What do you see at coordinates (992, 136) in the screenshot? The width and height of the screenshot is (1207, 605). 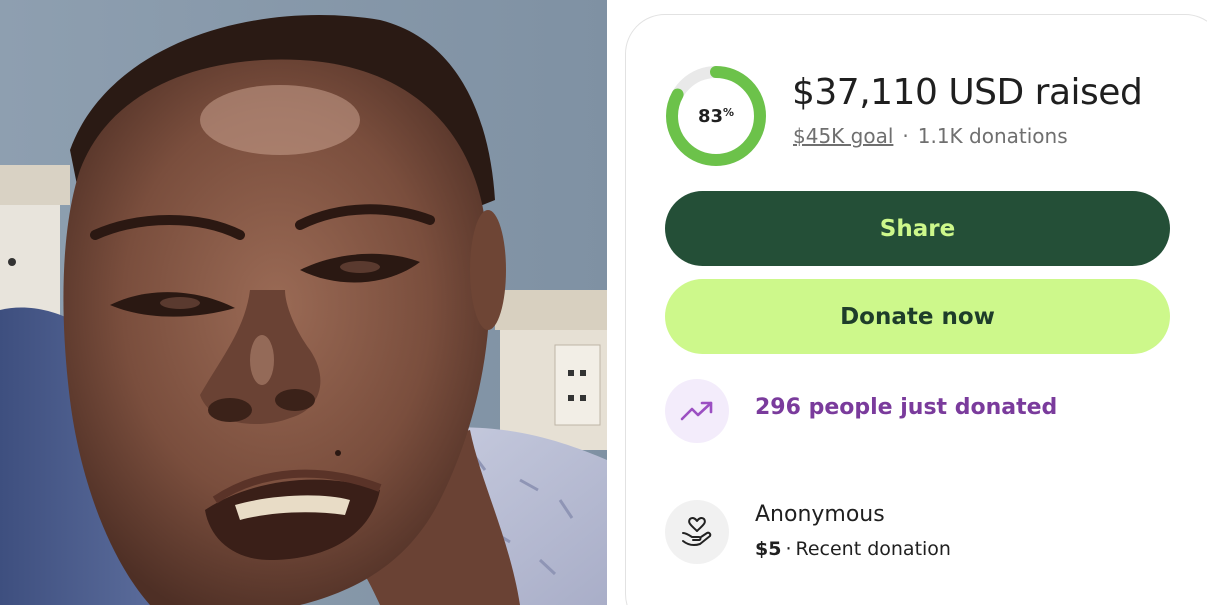 I see `donation-count: 1.1K donations` at bounding box center [992, 136].